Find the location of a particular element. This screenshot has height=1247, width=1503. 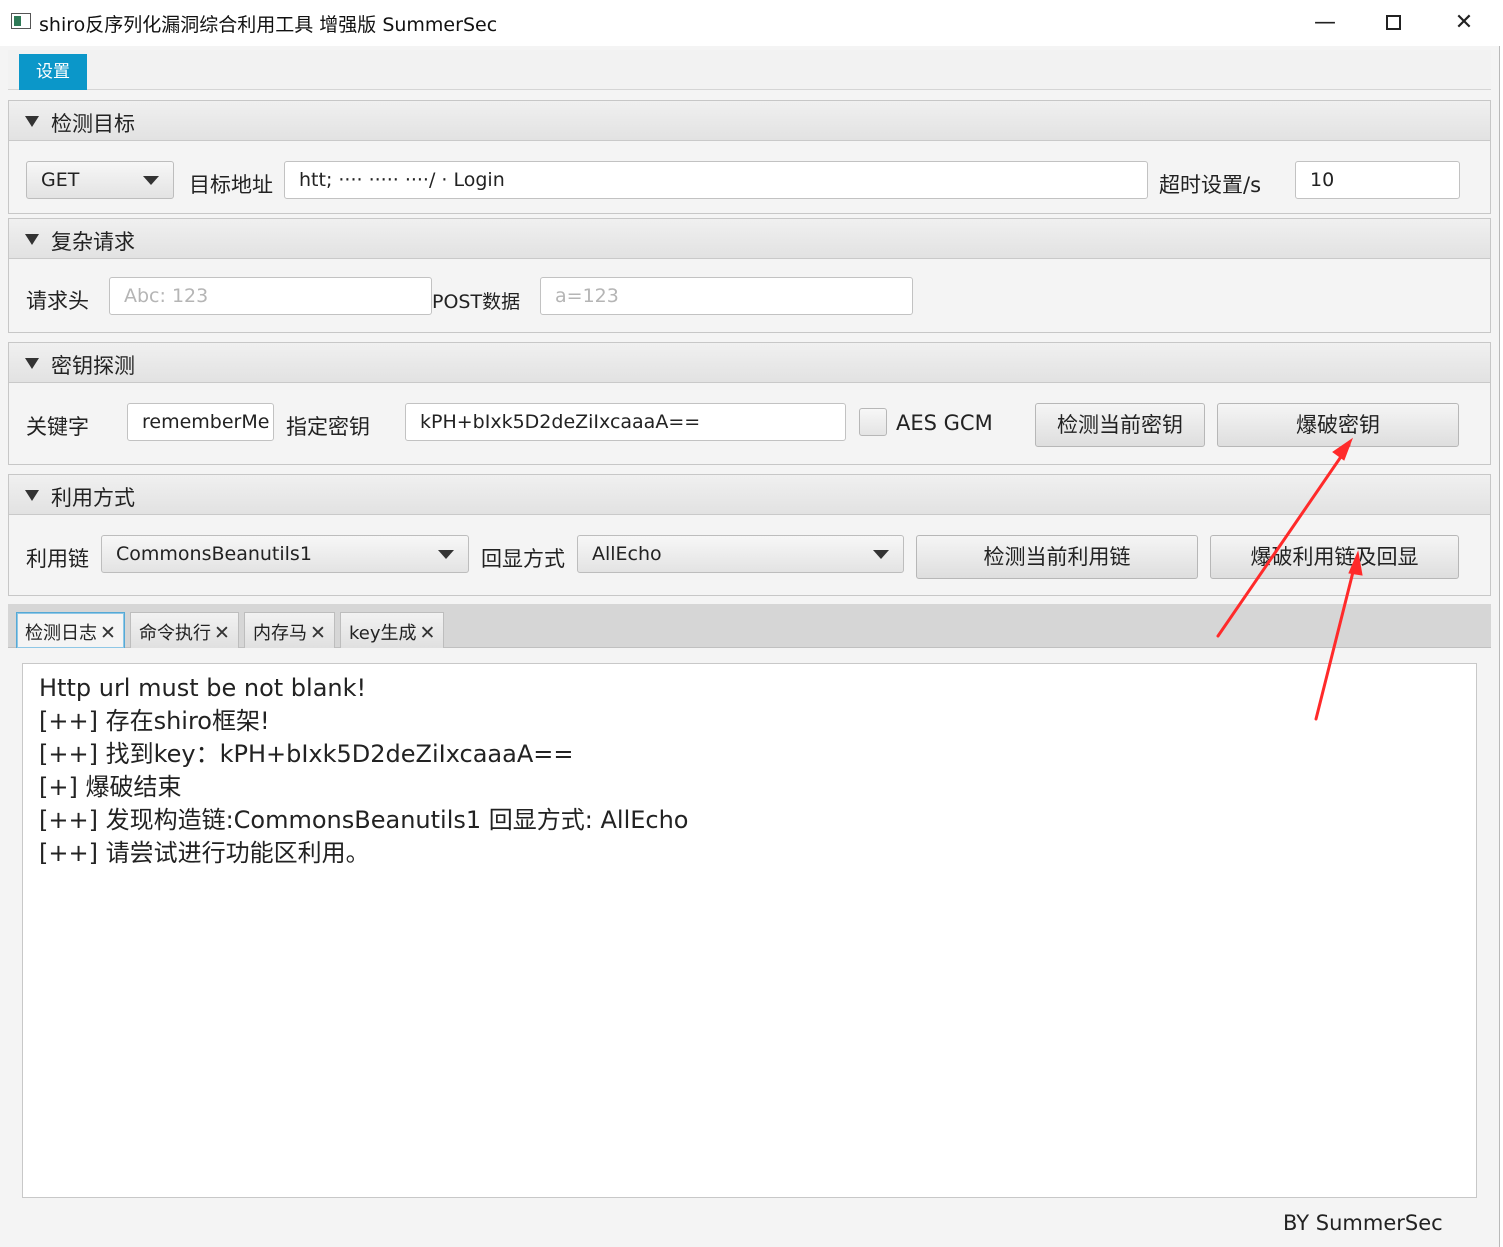

tab-log: 检测日志 ✕ is located at coordinates (70, 630).